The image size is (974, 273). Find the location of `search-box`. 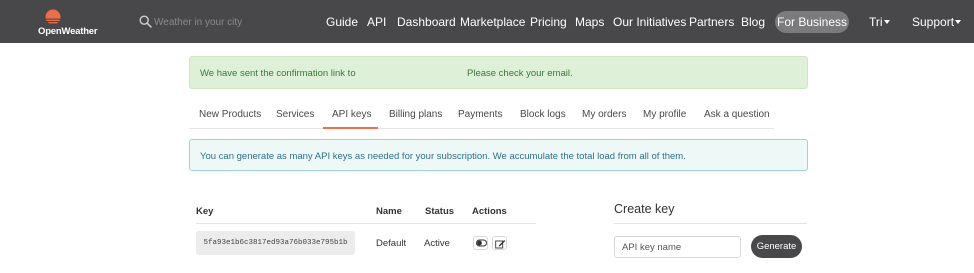

search-box is located at coordinates (224, 22).